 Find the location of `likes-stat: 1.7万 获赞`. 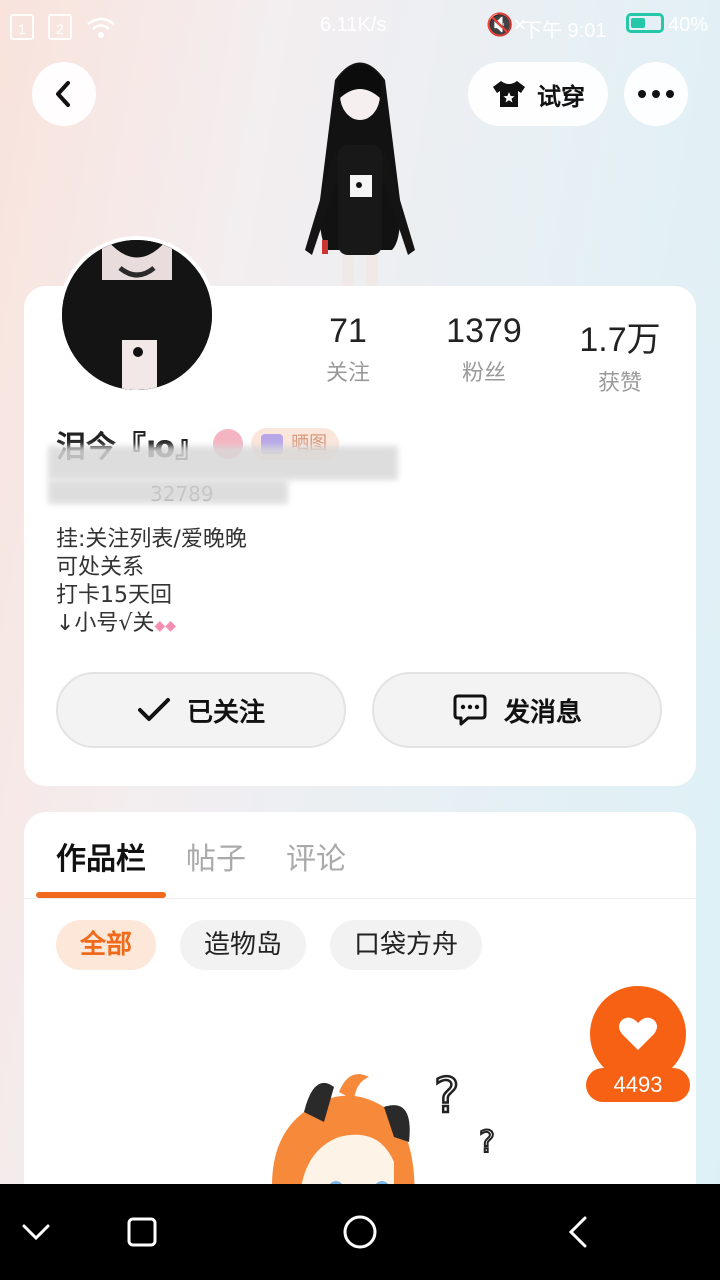

likes-stat: 1.7万 获赞 is located at coordinates (620, 354).